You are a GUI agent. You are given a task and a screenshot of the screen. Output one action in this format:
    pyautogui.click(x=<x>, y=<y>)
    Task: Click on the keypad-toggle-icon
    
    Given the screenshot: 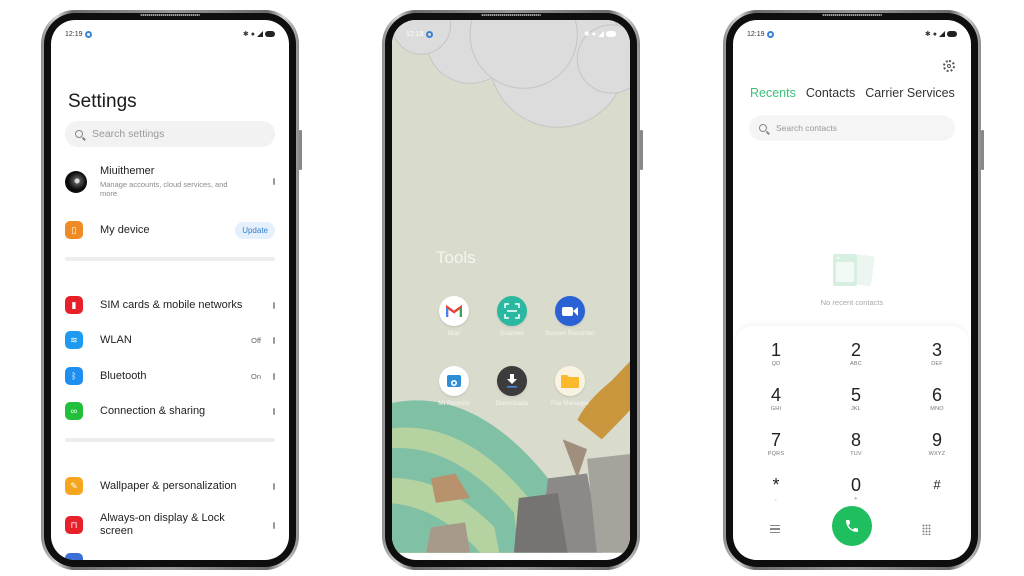 What is the action you would take?
    pyautogui.click(x=926, y=529)
    